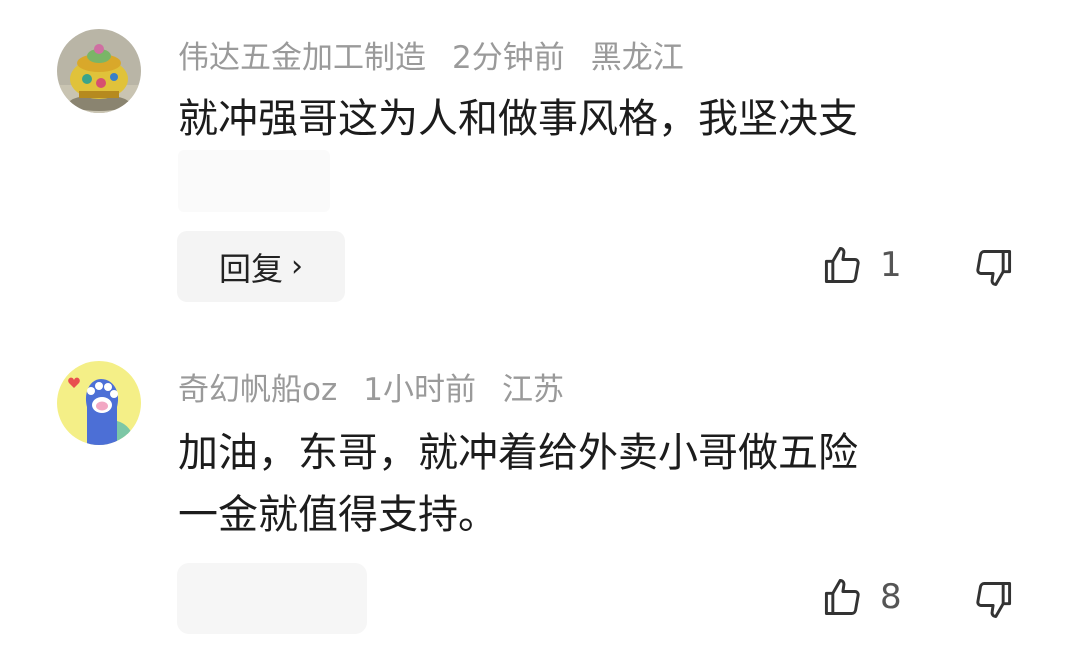 The width and height of the screenshot is (1080, 647). I want to click on comment-time: 2分钟前, so click(508, 58).